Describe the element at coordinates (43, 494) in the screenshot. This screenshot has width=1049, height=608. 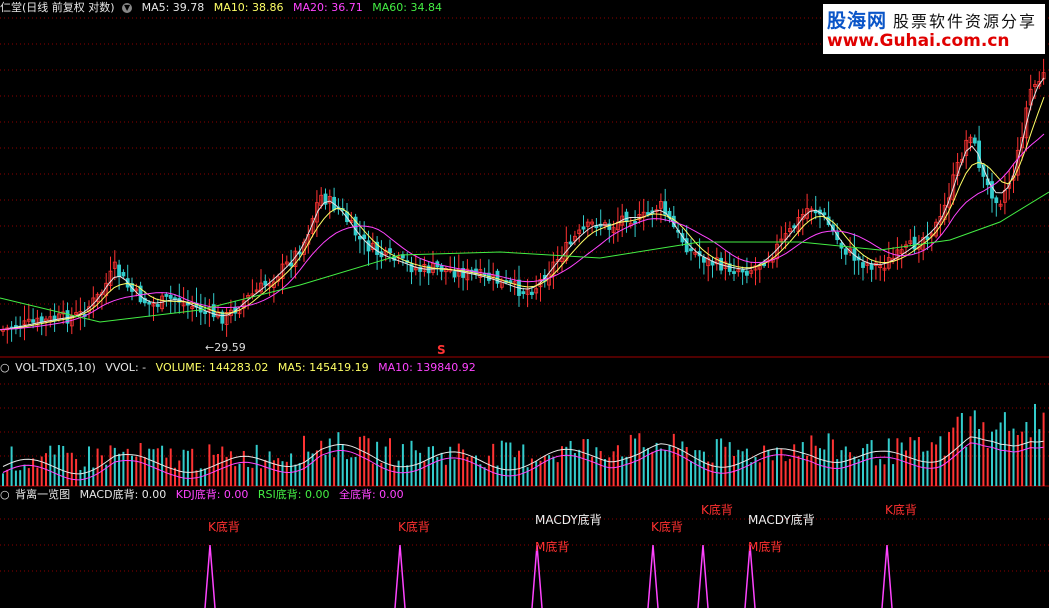
I see `indicator-name: 背离一览图` at that location.